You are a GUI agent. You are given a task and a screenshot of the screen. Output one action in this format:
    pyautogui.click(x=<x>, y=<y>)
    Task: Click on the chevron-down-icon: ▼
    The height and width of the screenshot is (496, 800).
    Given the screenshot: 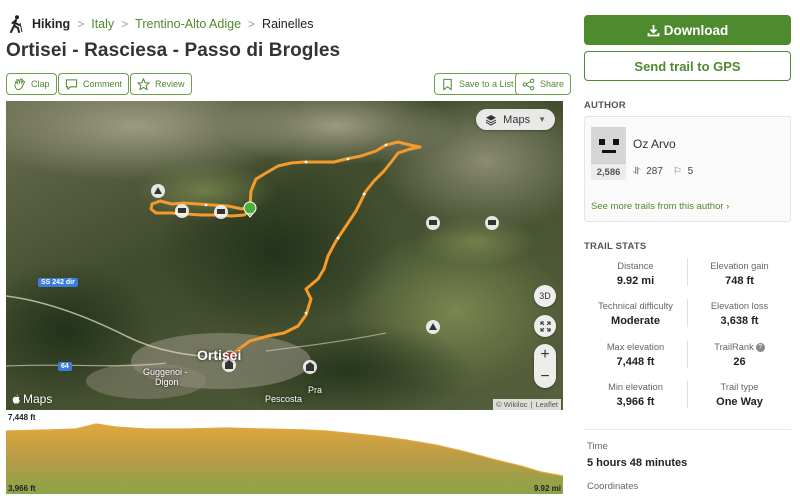 What is the action you would take?
    pyautogui.click(x=542, y=119)
    